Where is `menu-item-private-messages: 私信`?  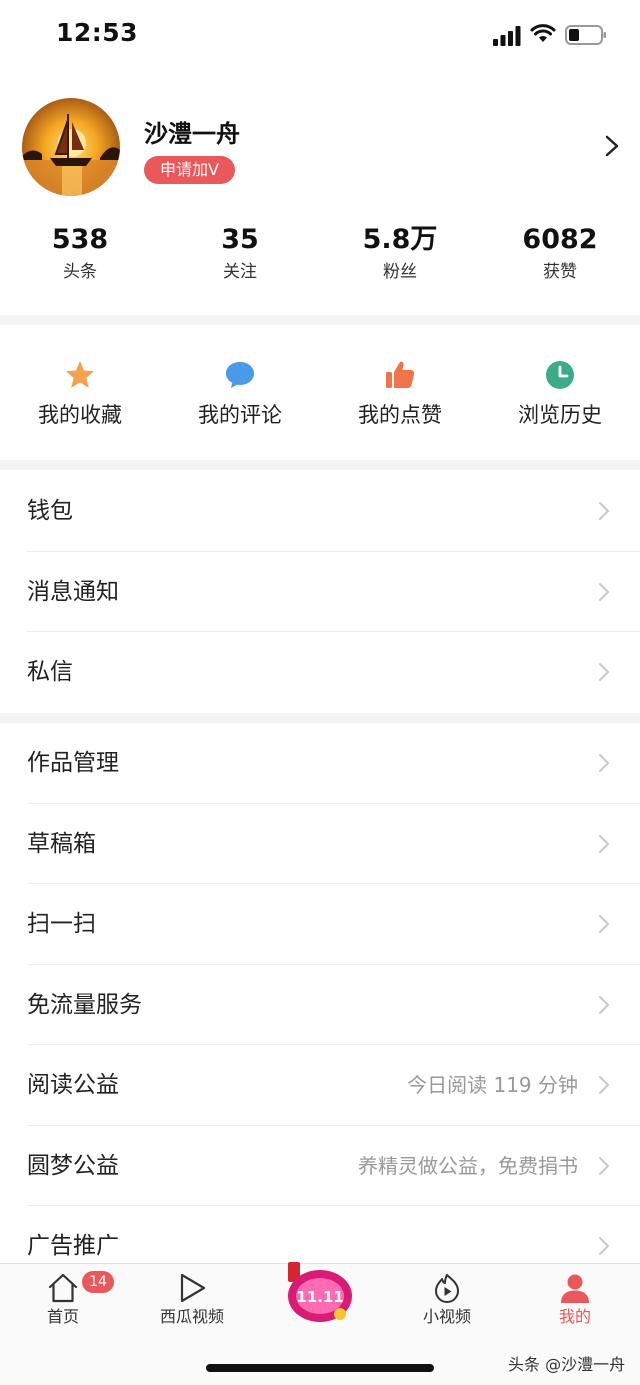
menu-item-private-messages: 私信 is located at coordinates (320, 672).